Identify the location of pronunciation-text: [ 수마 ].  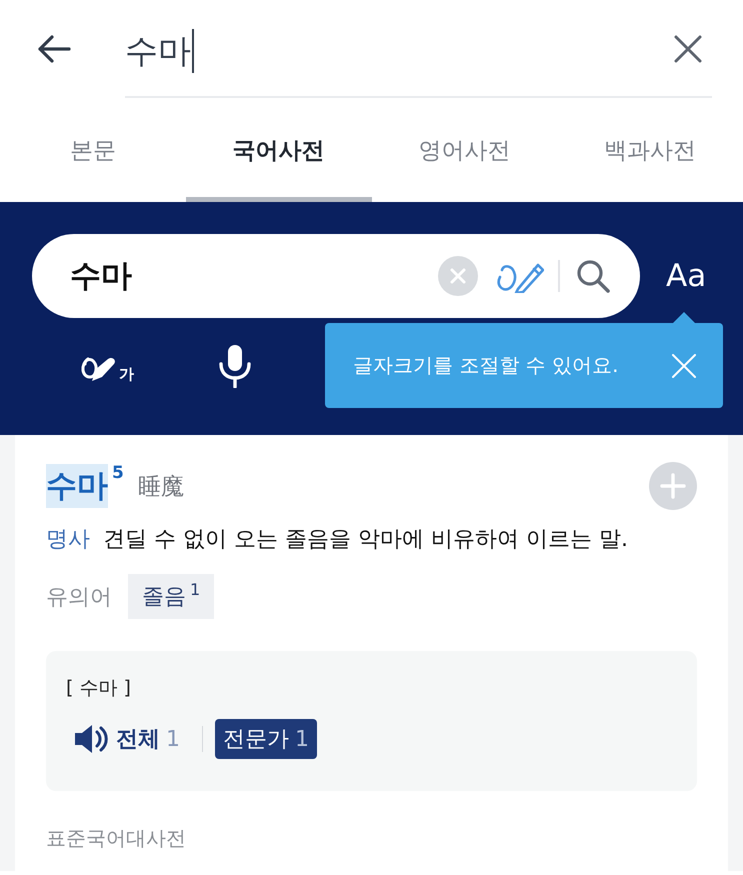
(99, 689).